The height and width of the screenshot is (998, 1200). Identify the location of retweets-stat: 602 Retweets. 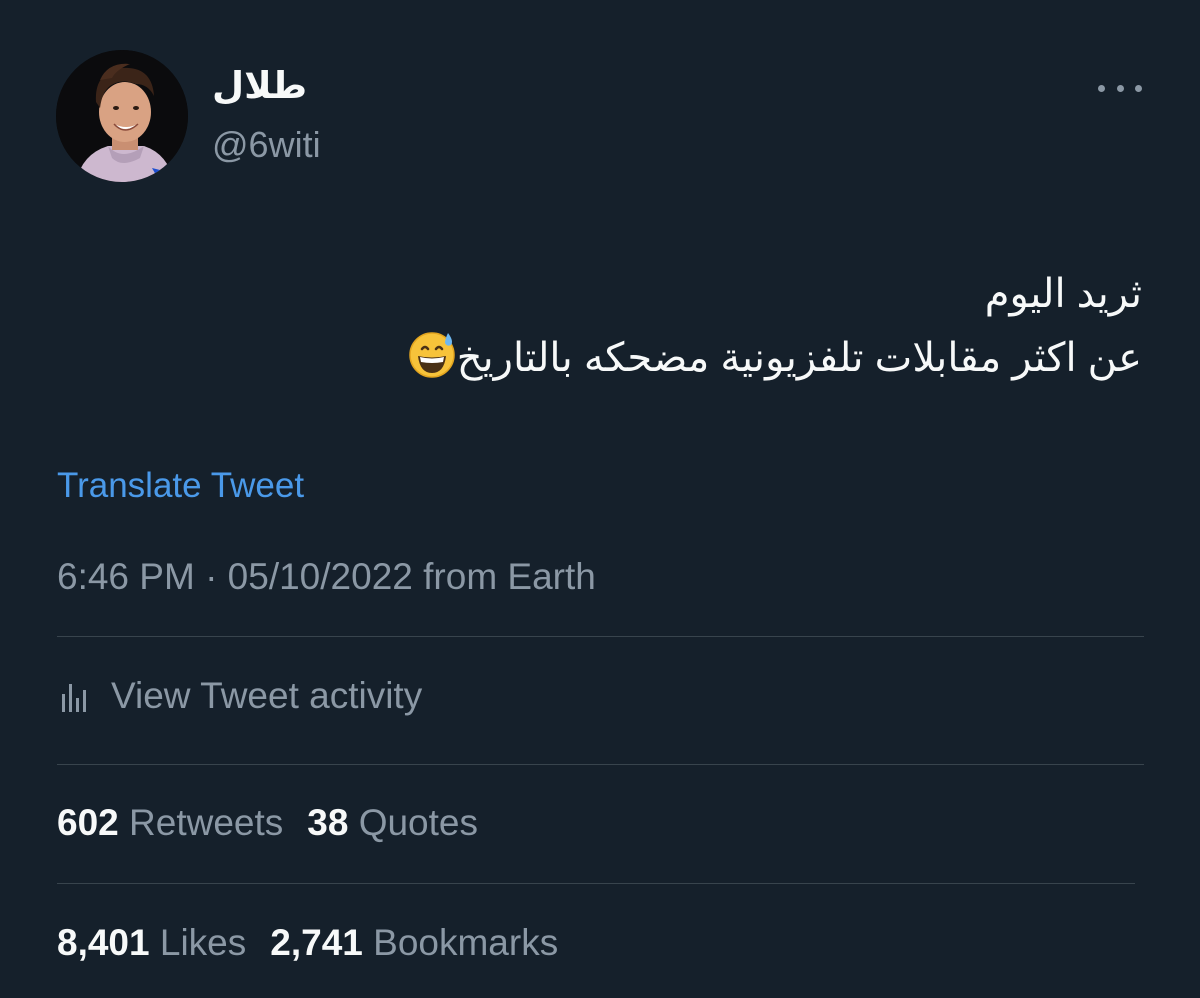
(170, 823).